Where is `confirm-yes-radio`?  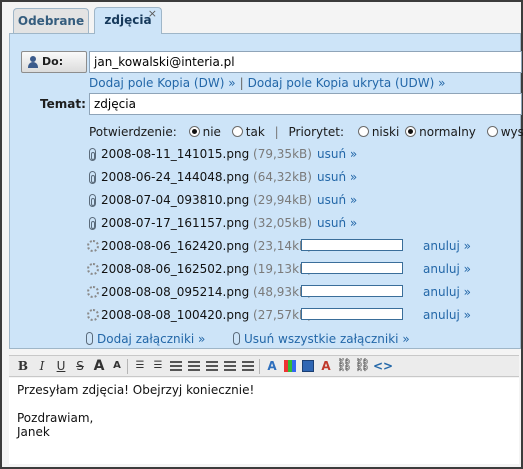 confirm-yes-radio is located at coordinates (237, 131).